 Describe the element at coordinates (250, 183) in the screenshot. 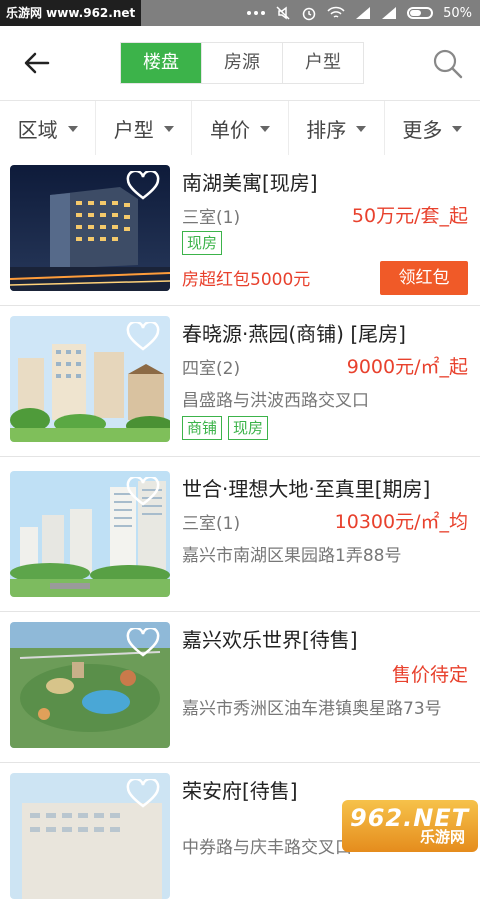

I see `listing-title: 南湖美寓[现房]` at that location.